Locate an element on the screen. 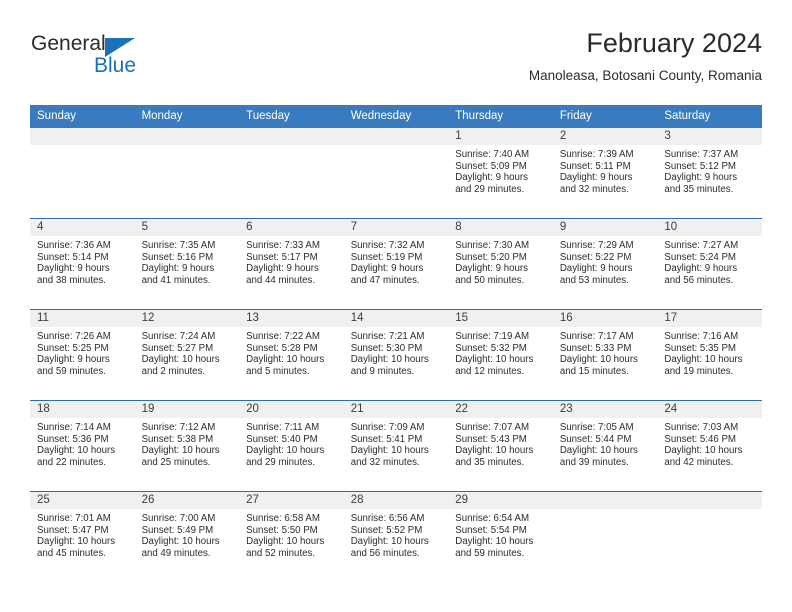  sunrise-text: Sunrise: 6:58 AM is located at coordinates (283, 518).